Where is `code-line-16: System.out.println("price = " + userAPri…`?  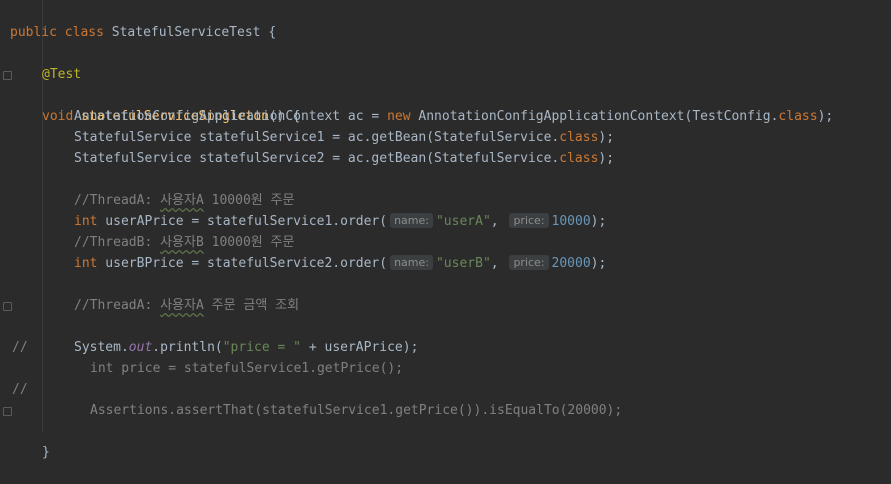 code-line-16: System.out.println("price = " + userAPri… is located at coordinates (445, 335).